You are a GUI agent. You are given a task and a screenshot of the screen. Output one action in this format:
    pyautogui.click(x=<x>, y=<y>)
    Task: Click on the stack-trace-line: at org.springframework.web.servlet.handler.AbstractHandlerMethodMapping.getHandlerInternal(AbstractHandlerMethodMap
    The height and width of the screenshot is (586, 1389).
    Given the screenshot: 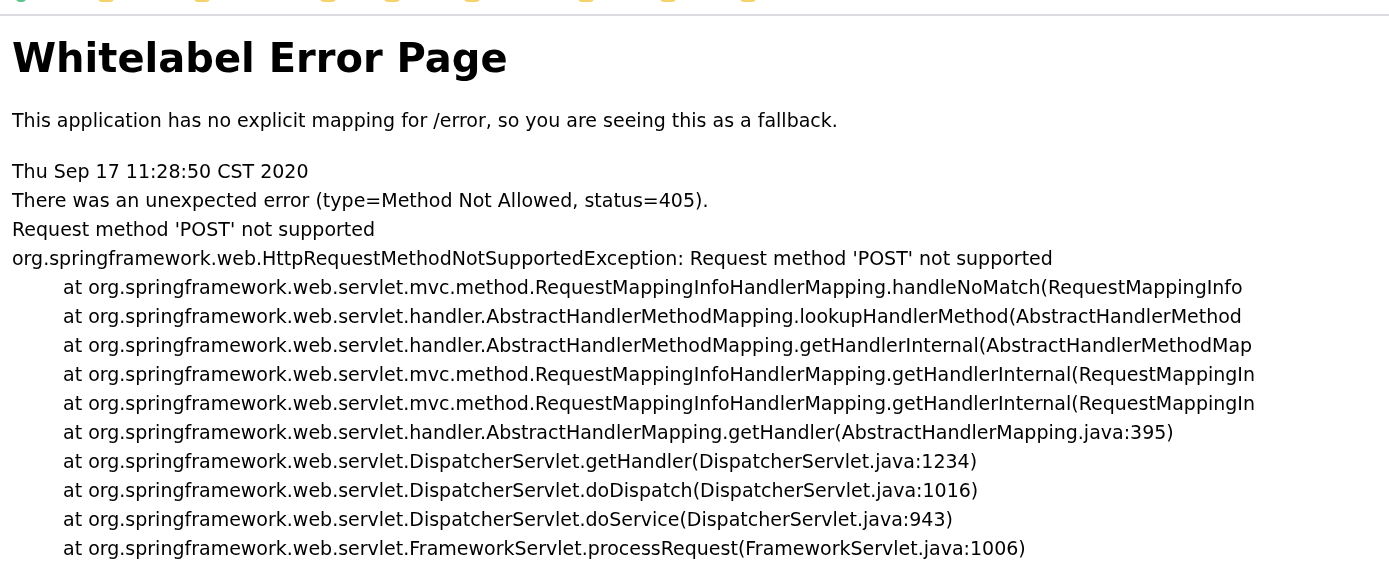 What is the action you would take?
    pyautogui.click(x=658, y=345)
    